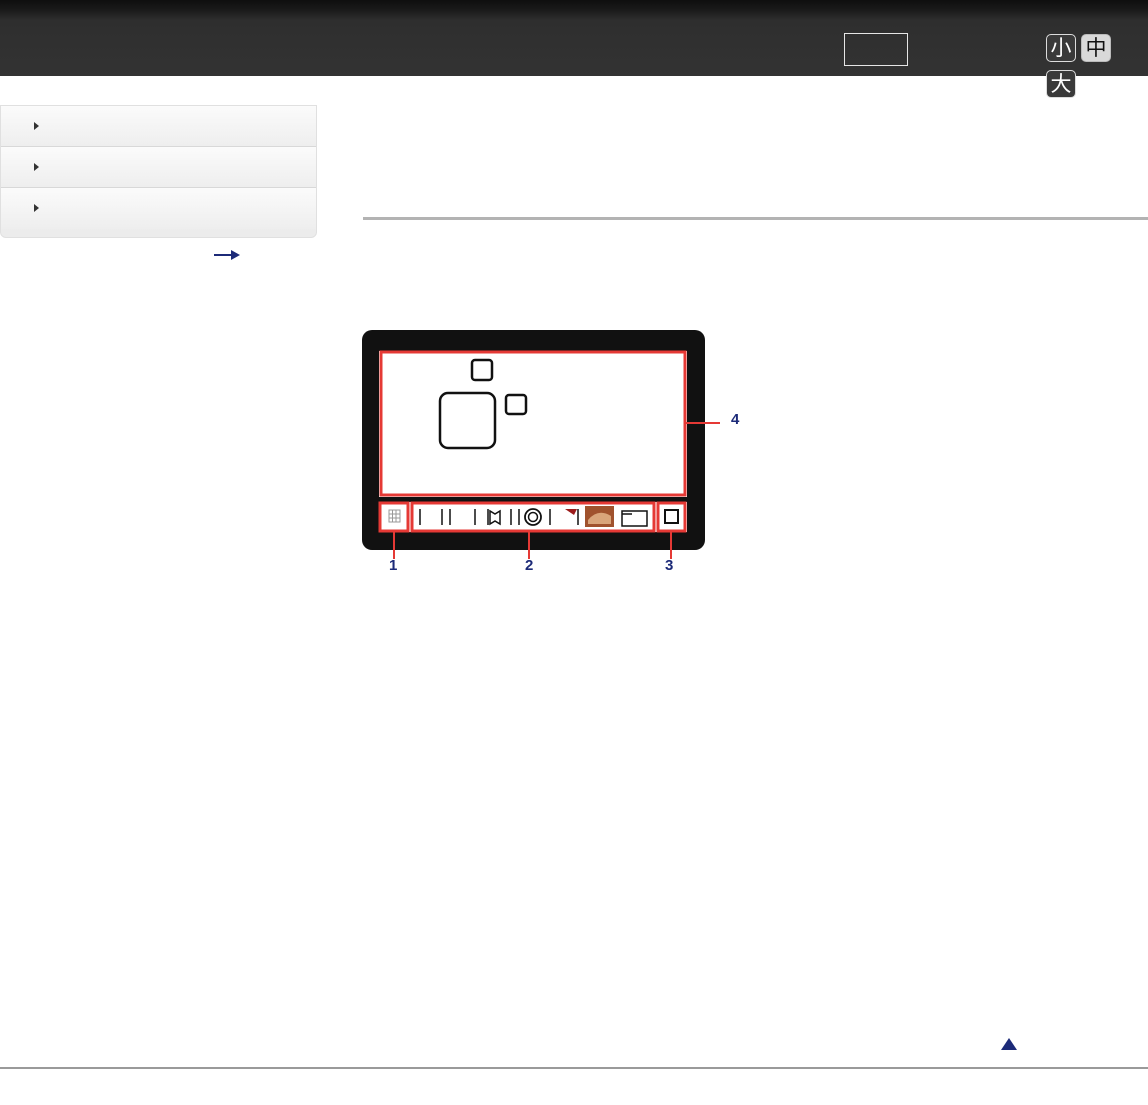 This screenshot has width=1148, height=1105. I want to click on footer-divider, so click(574, 1068).